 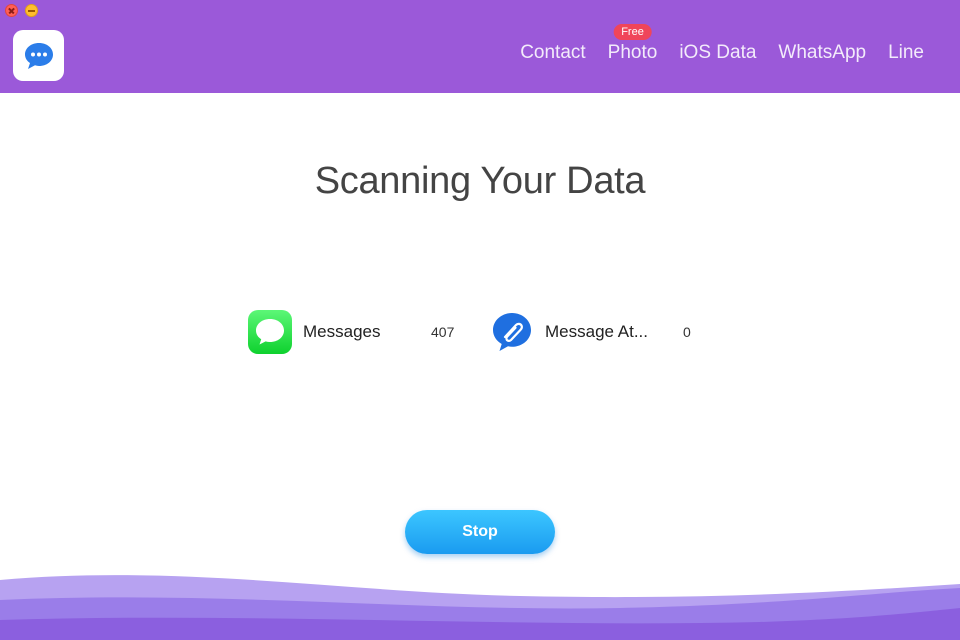 I want to click on minimize-icon, so click(x=31, y=10).